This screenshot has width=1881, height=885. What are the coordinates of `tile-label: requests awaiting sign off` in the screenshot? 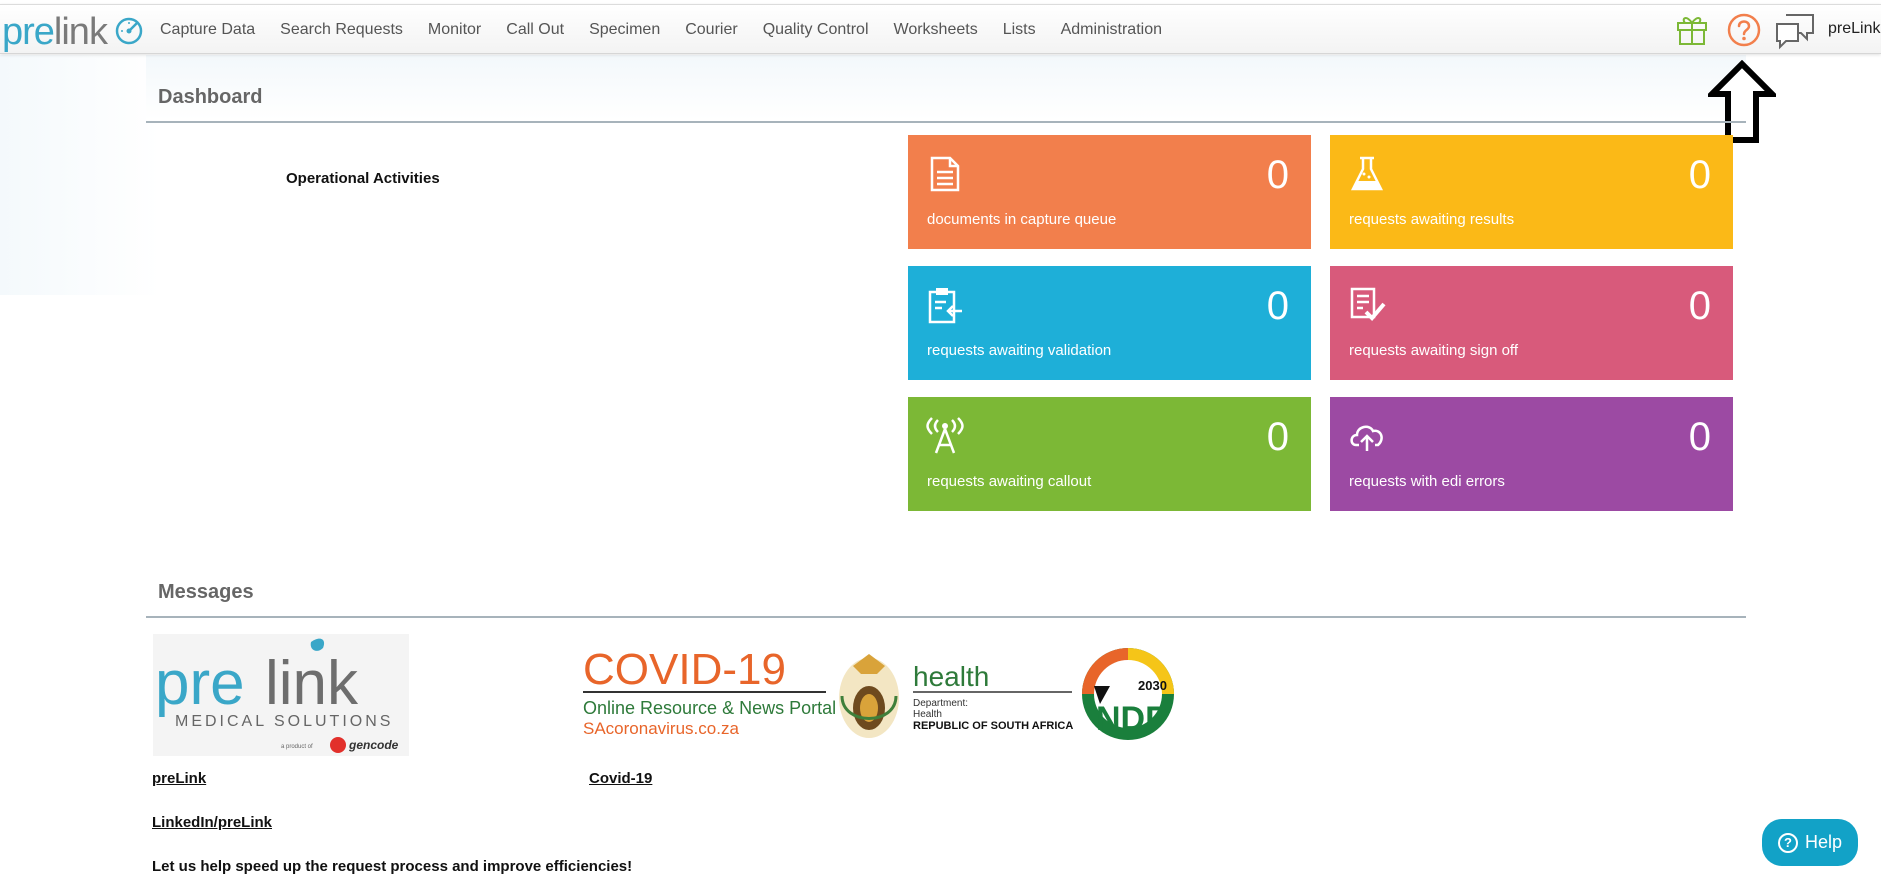 It's located at (1433, 350).